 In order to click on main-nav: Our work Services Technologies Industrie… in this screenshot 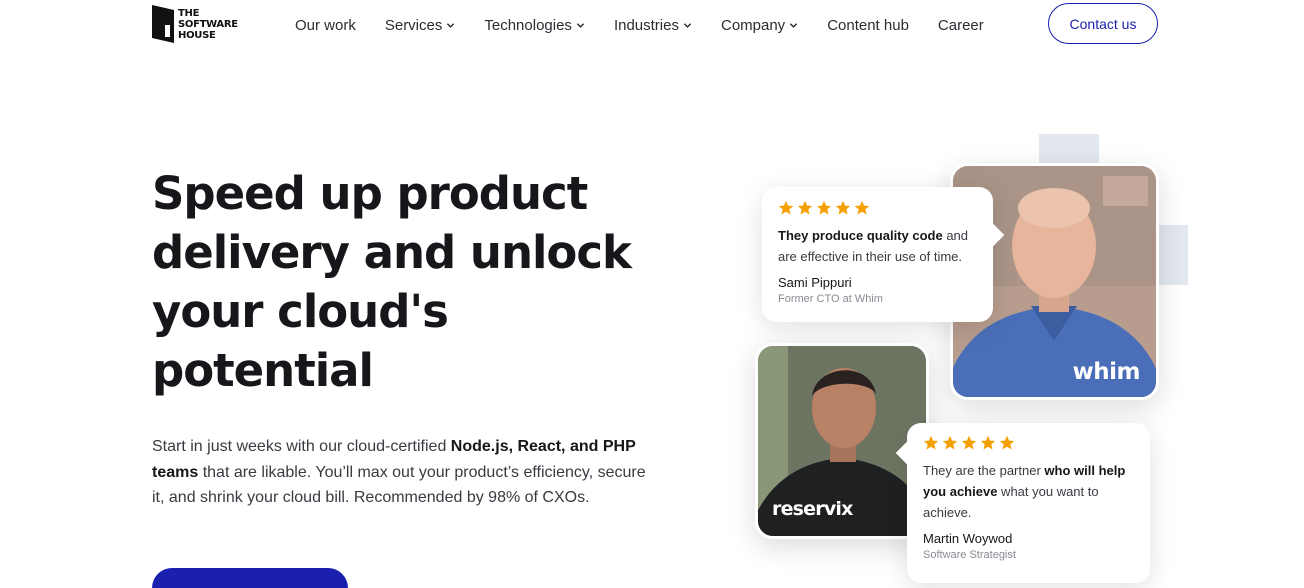, I will do `click(654, 25)`.